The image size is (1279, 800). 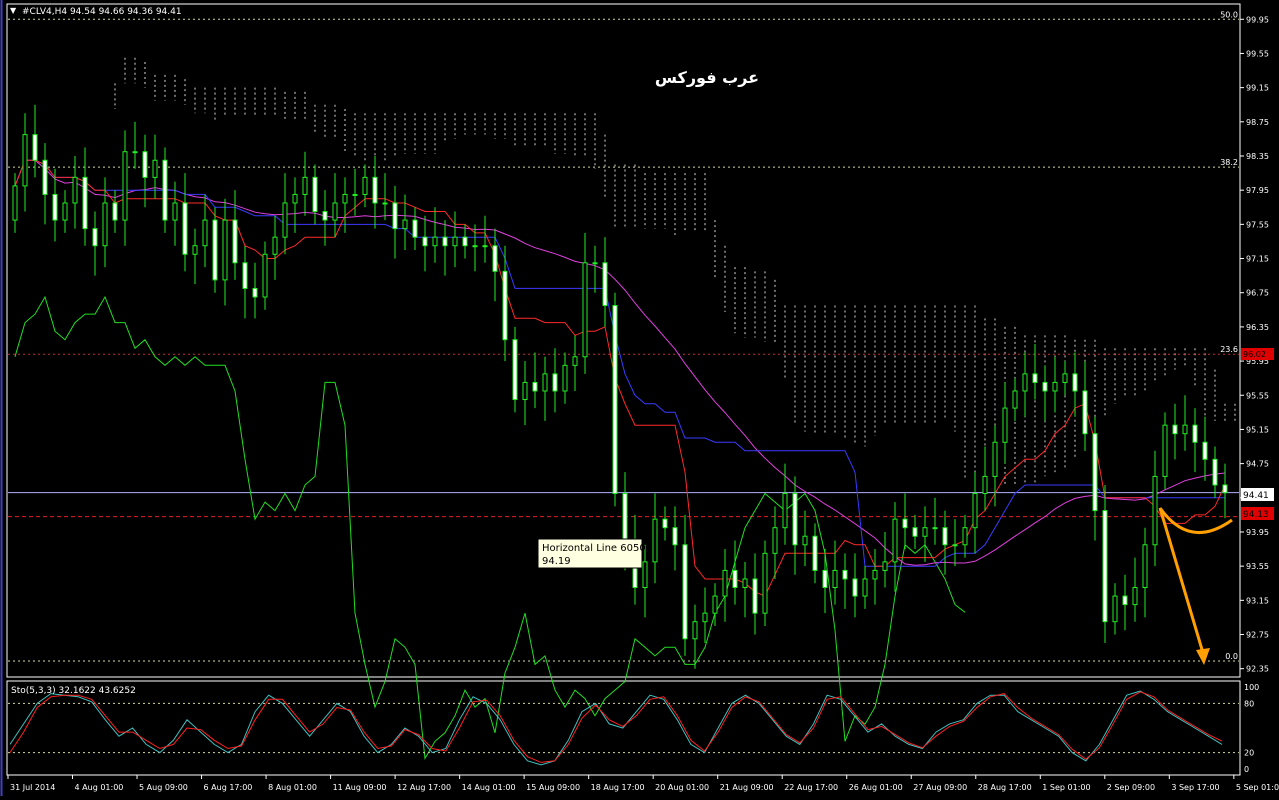 What do you see at coordinates (1066, 787) in the screenshot?
I see `x-tick-label: 1 Sep 01:00` at bounding box center [1066, 787].